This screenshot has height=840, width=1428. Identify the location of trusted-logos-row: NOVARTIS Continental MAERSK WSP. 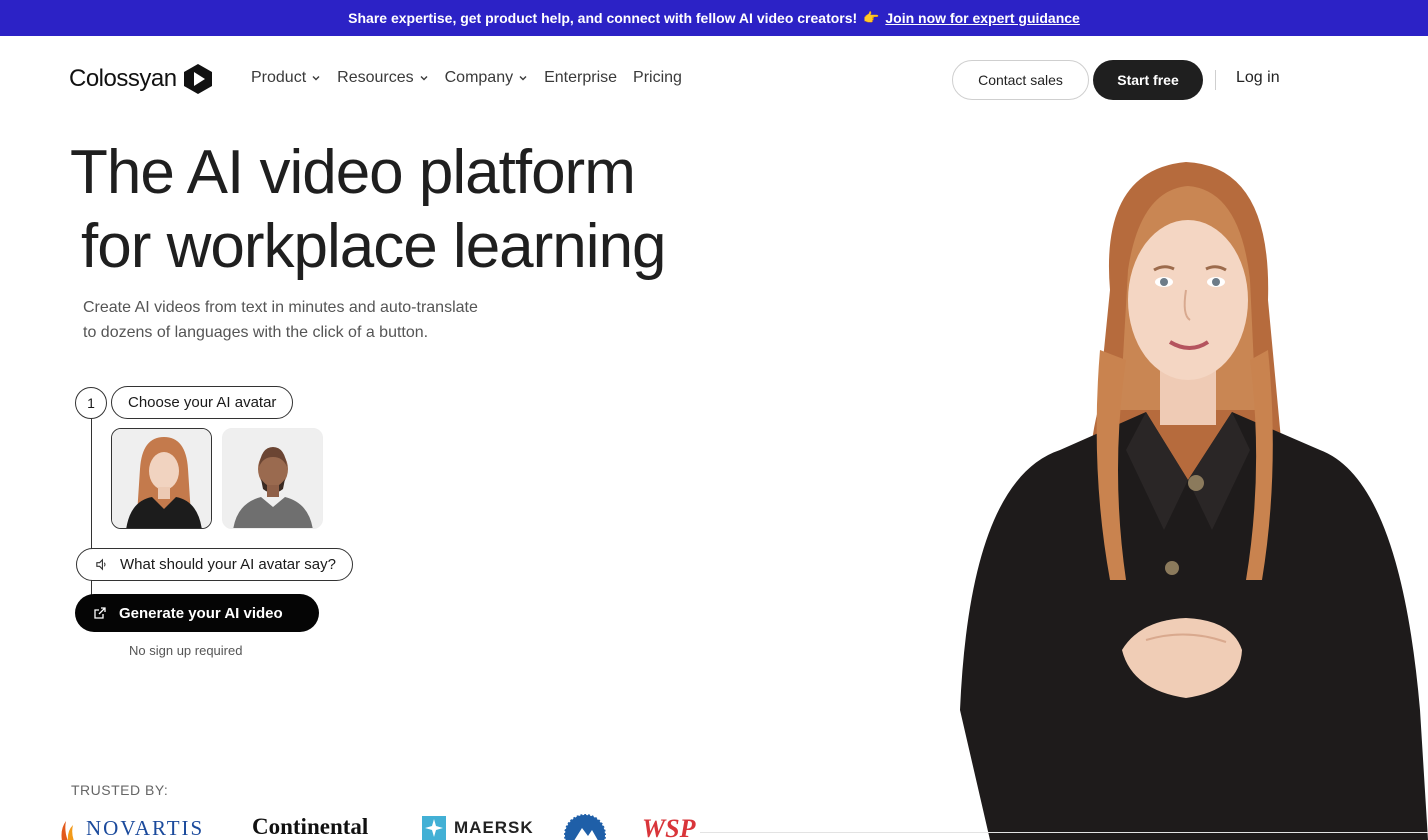
(388, 824).